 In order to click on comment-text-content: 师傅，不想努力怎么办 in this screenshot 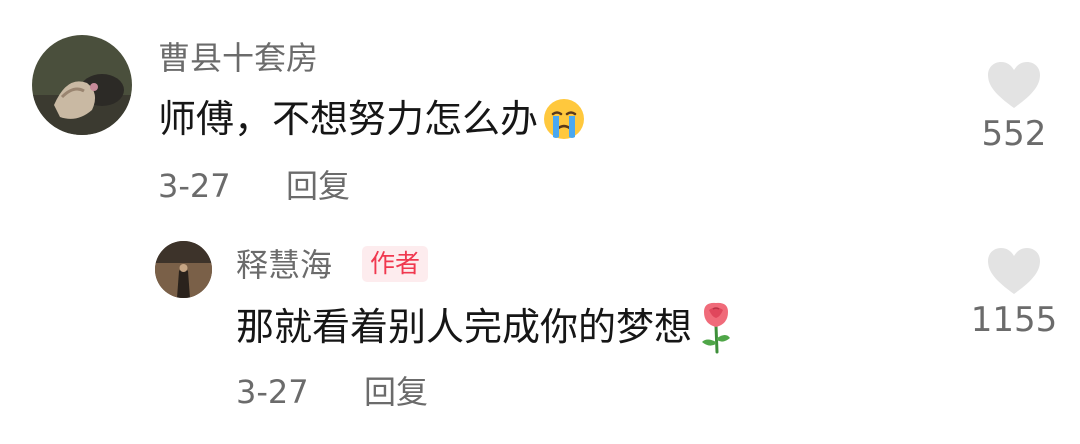, I will do `click(348, 119)`.